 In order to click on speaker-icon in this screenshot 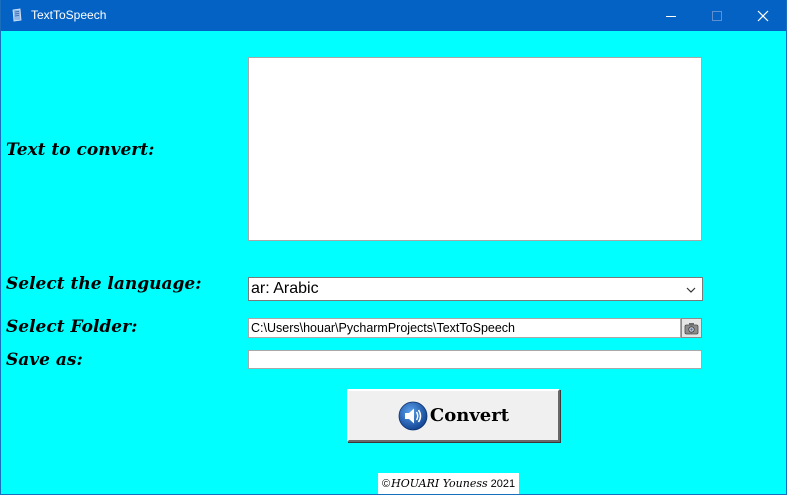, I will do `click(413, 415)`.